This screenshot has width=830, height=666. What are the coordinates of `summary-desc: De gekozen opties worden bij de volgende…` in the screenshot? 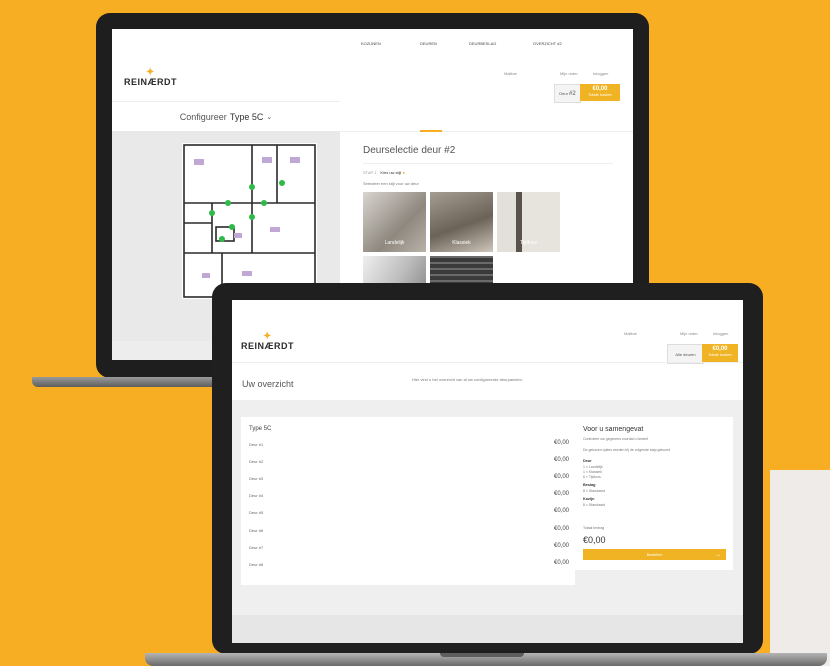 It's located at (627, 450).